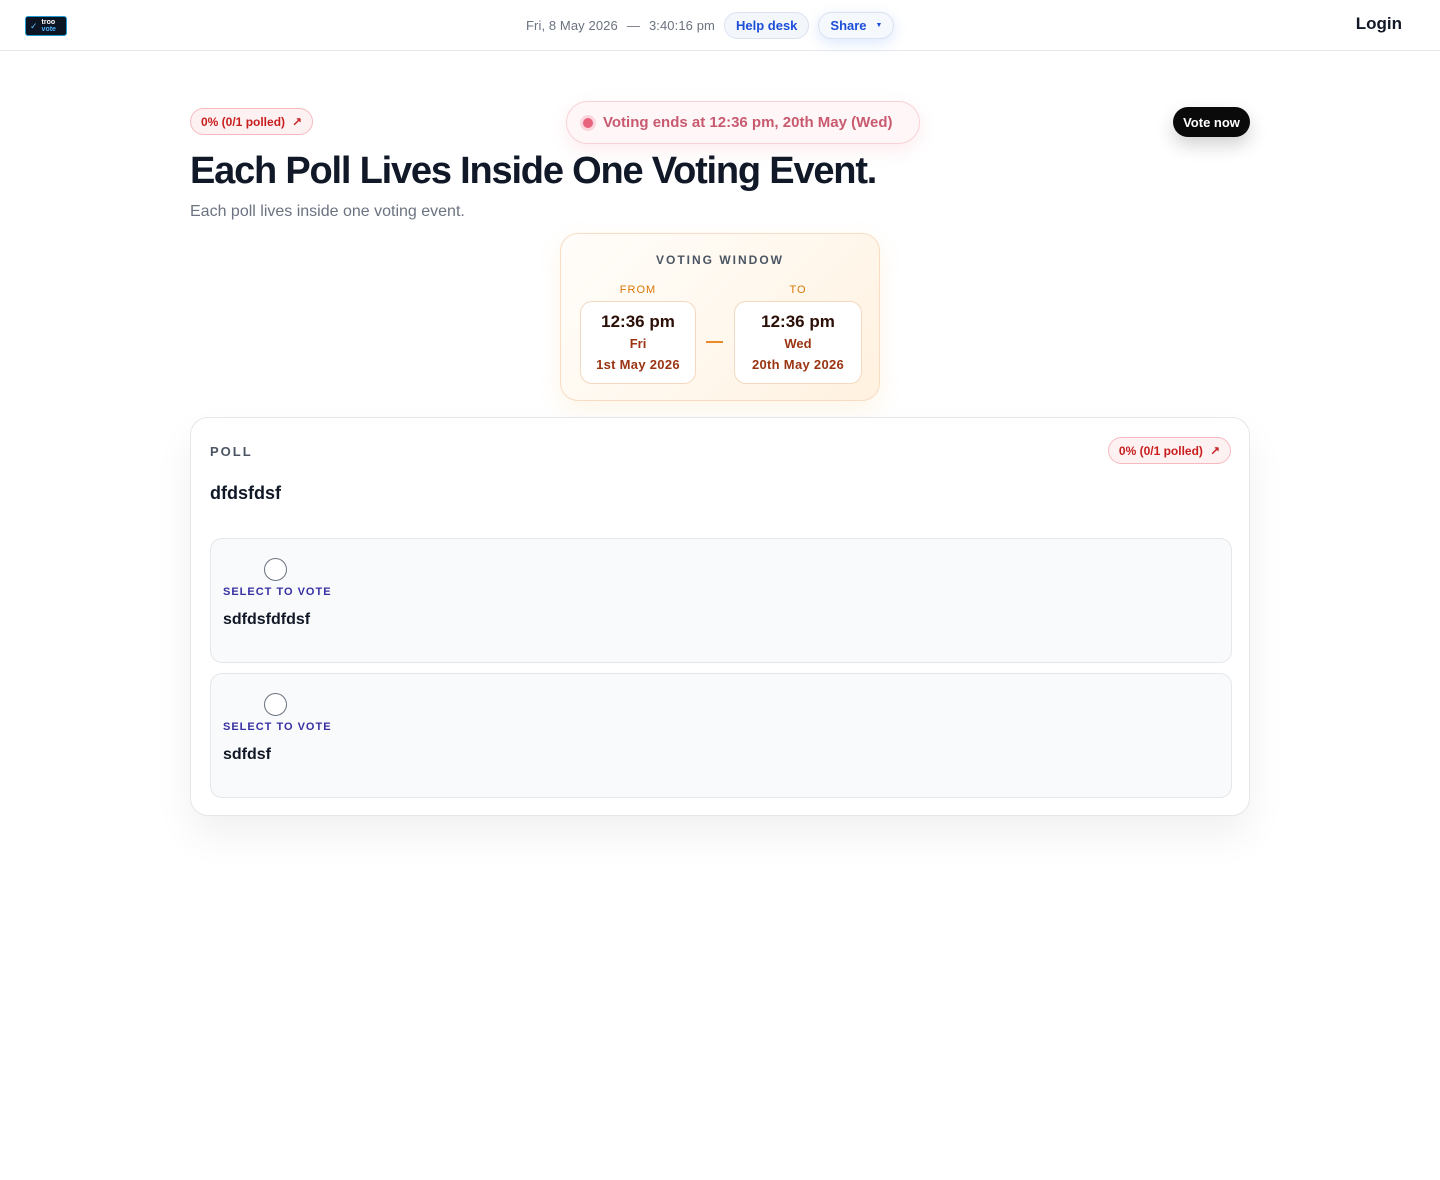  I want to click on login-link: Login, so click(1379, 24).